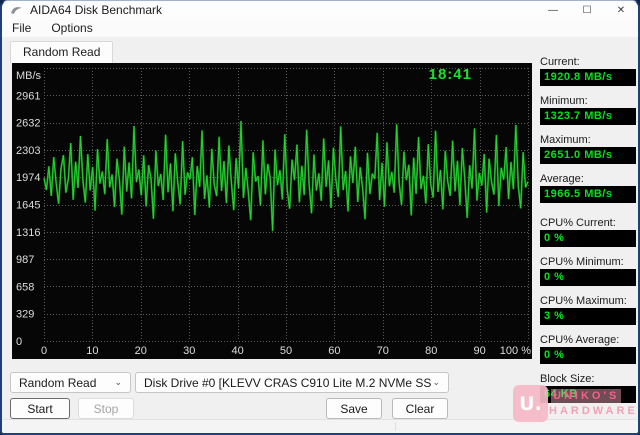 This screenshot has width=640, height=435. What do you see at coordinates (71, 28) in the screenshot?
I see `menu-options: Options` at bounding box center [71, 28].